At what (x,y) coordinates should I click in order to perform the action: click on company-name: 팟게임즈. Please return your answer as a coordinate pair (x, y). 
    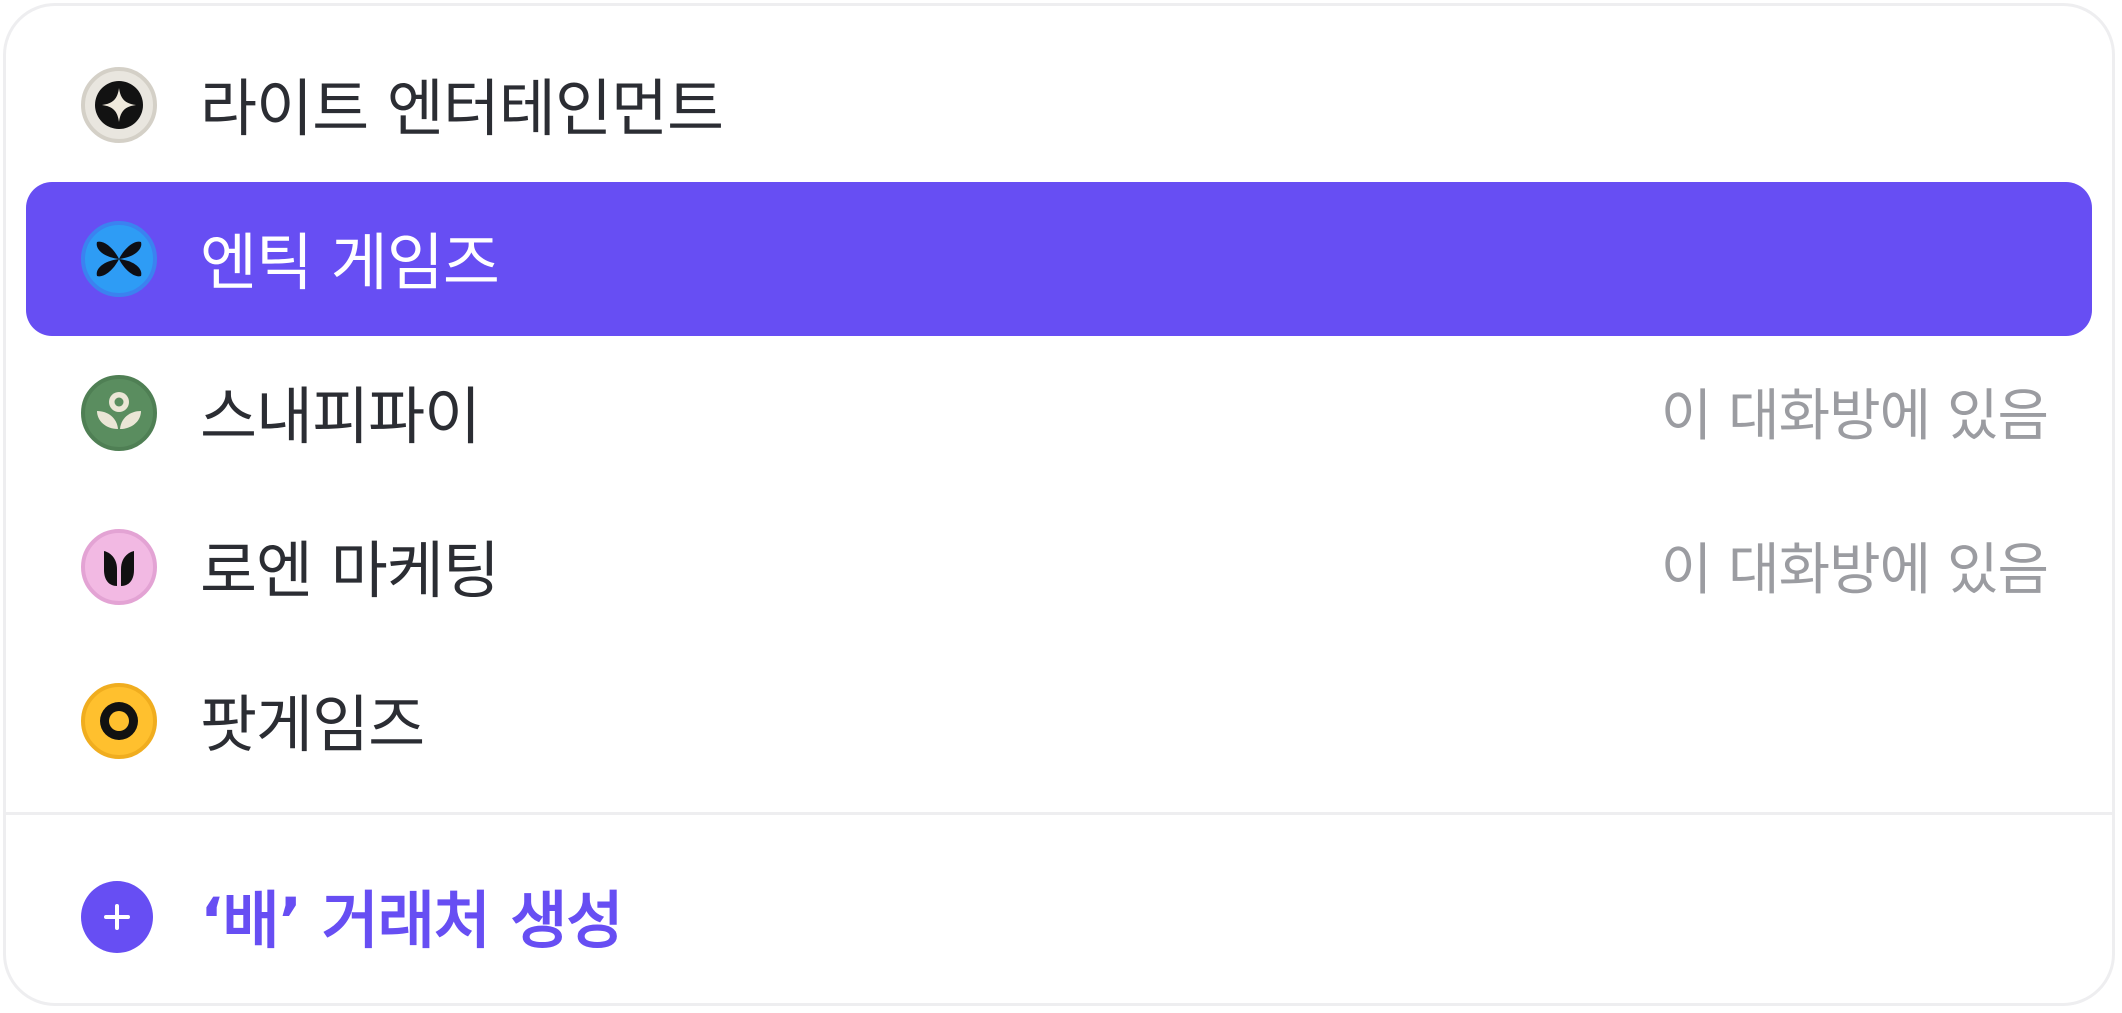
    Looking at the image, I should click on (312, 725).